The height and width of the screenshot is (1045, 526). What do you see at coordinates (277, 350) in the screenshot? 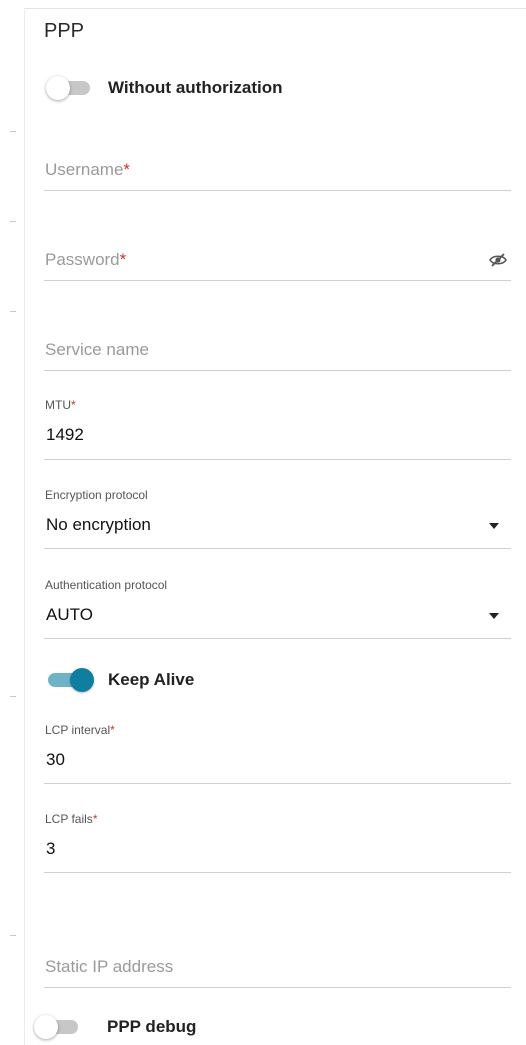
I see `service-name-field: Service name` at bounding box center [277, 350].